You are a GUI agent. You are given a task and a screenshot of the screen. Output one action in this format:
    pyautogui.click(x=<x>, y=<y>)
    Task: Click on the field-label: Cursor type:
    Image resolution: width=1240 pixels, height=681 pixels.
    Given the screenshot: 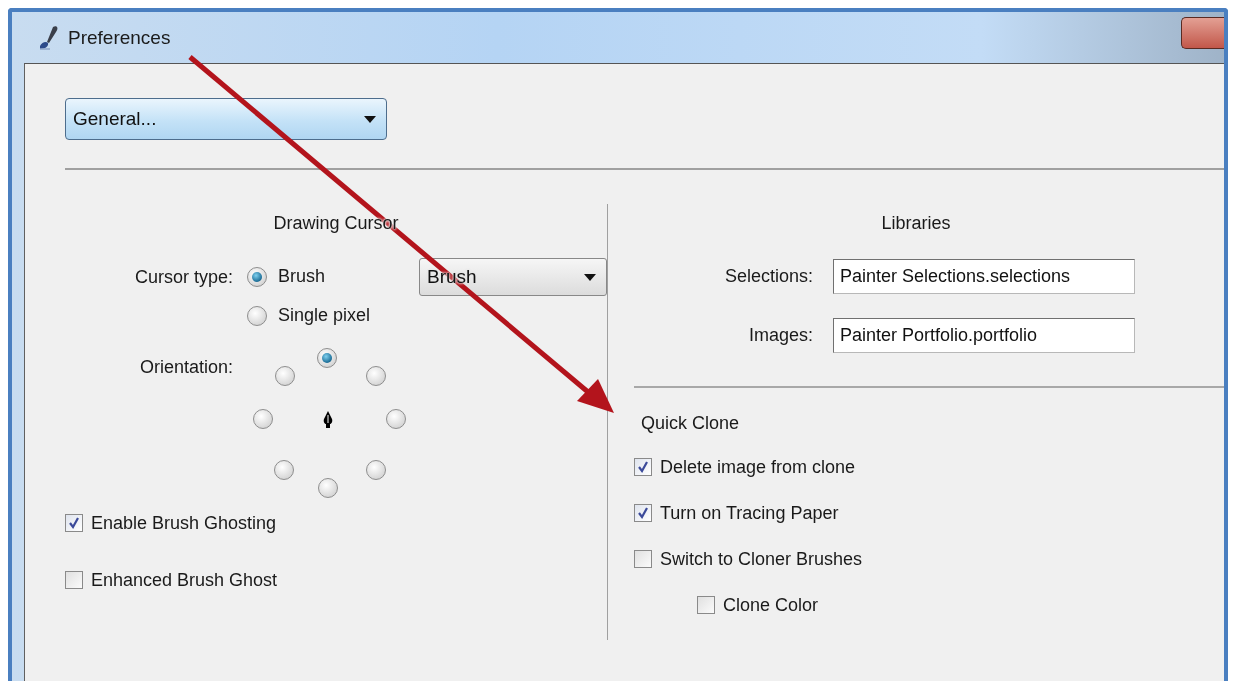 What is the action you would take?
    pyautogui.click(x=183, y=277)
    